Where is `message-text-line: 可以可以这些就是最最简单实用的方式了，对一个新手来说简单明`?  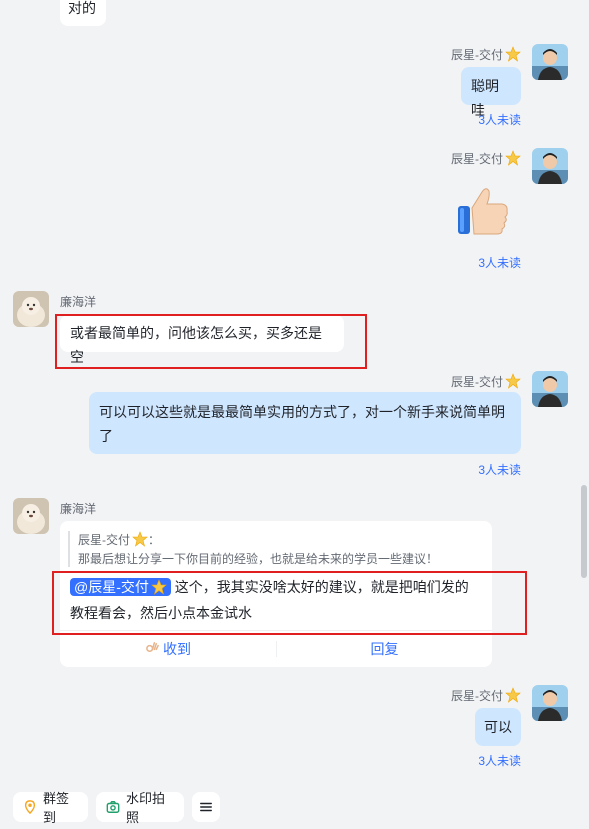
message-text-line: 可以可以这些就是最最简单实用的方式了，对一个新手来说简单明 is located at coordinates (302, 412).